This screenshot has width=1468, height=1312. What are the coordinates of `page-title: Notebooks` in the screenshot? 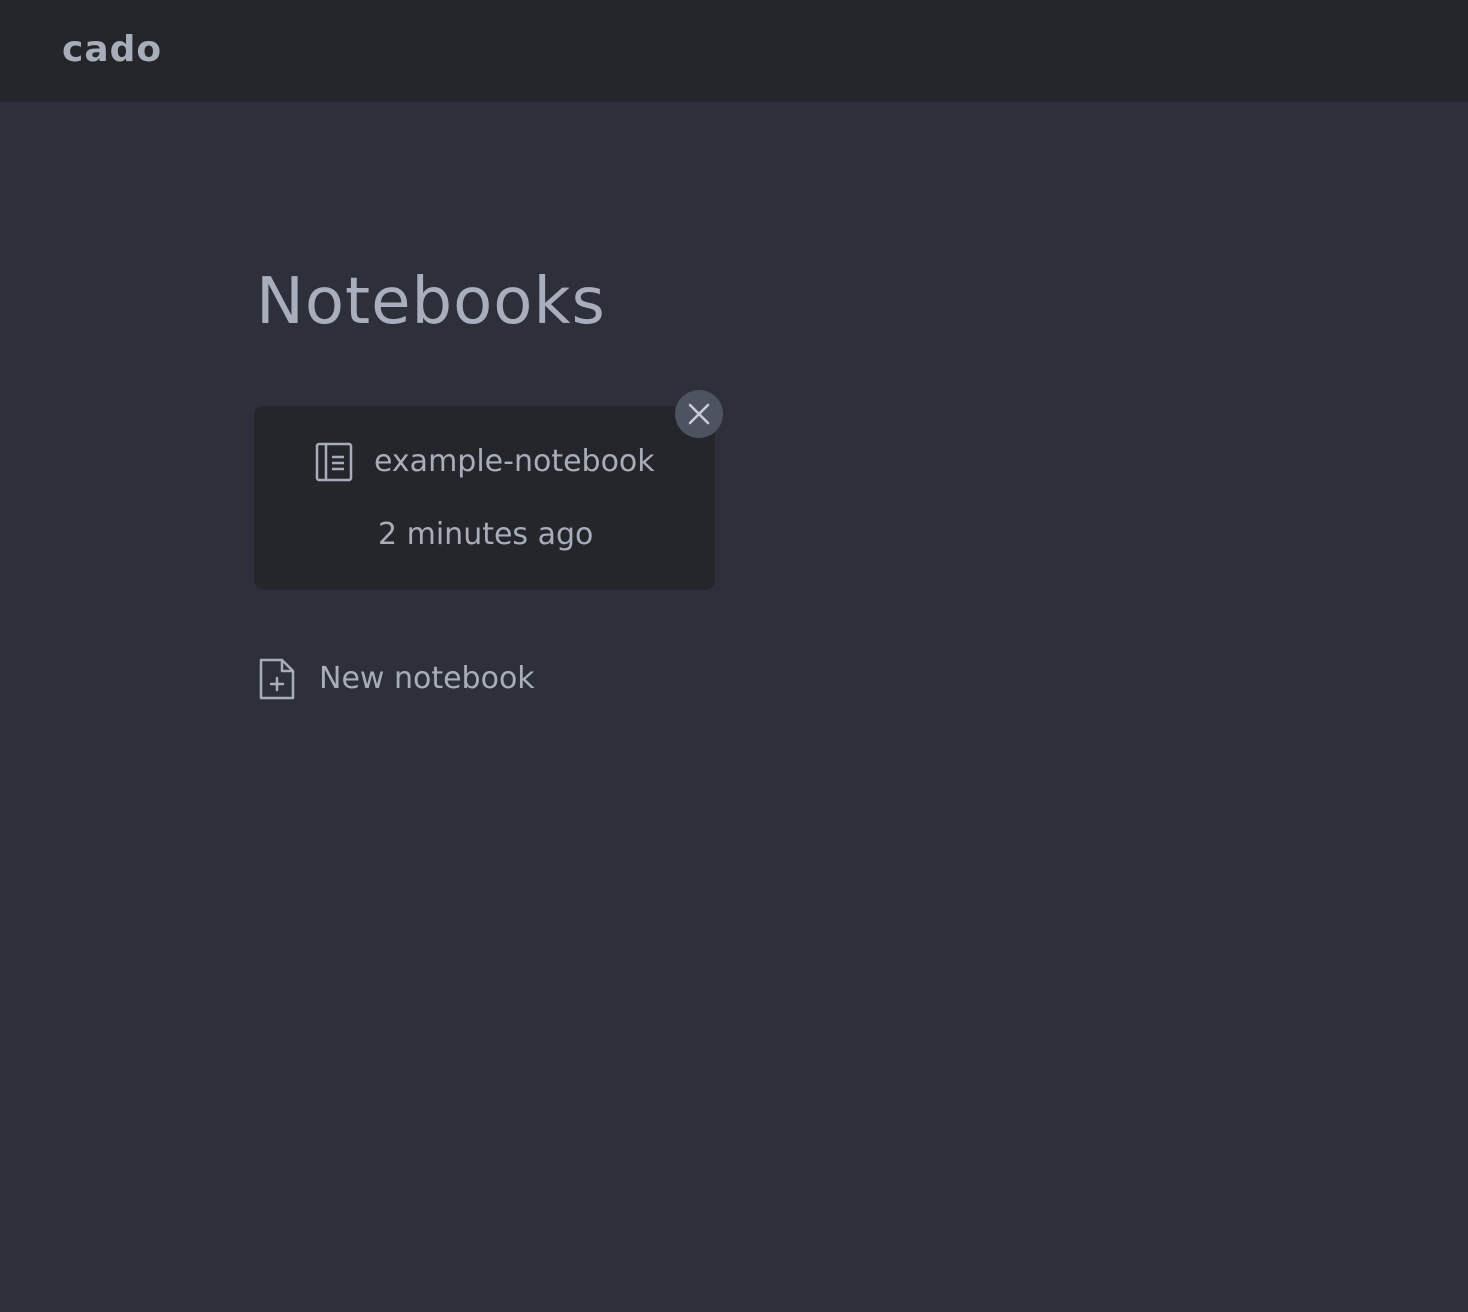 It's located at (431, 302).